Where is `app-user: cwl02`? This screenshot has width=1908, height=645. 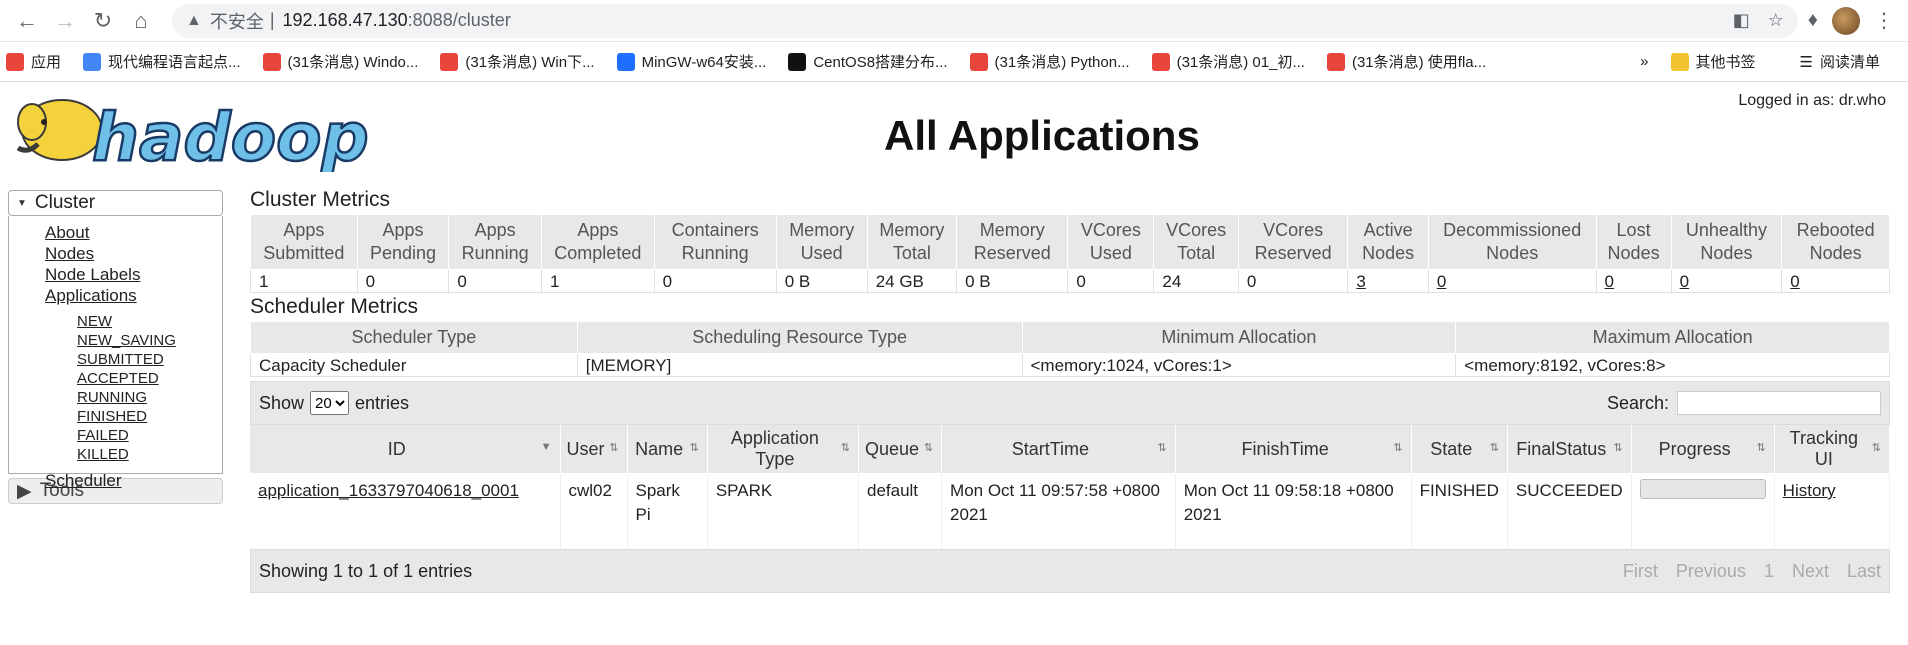
app-user: cwl02 is located at coordinates (594, 511).